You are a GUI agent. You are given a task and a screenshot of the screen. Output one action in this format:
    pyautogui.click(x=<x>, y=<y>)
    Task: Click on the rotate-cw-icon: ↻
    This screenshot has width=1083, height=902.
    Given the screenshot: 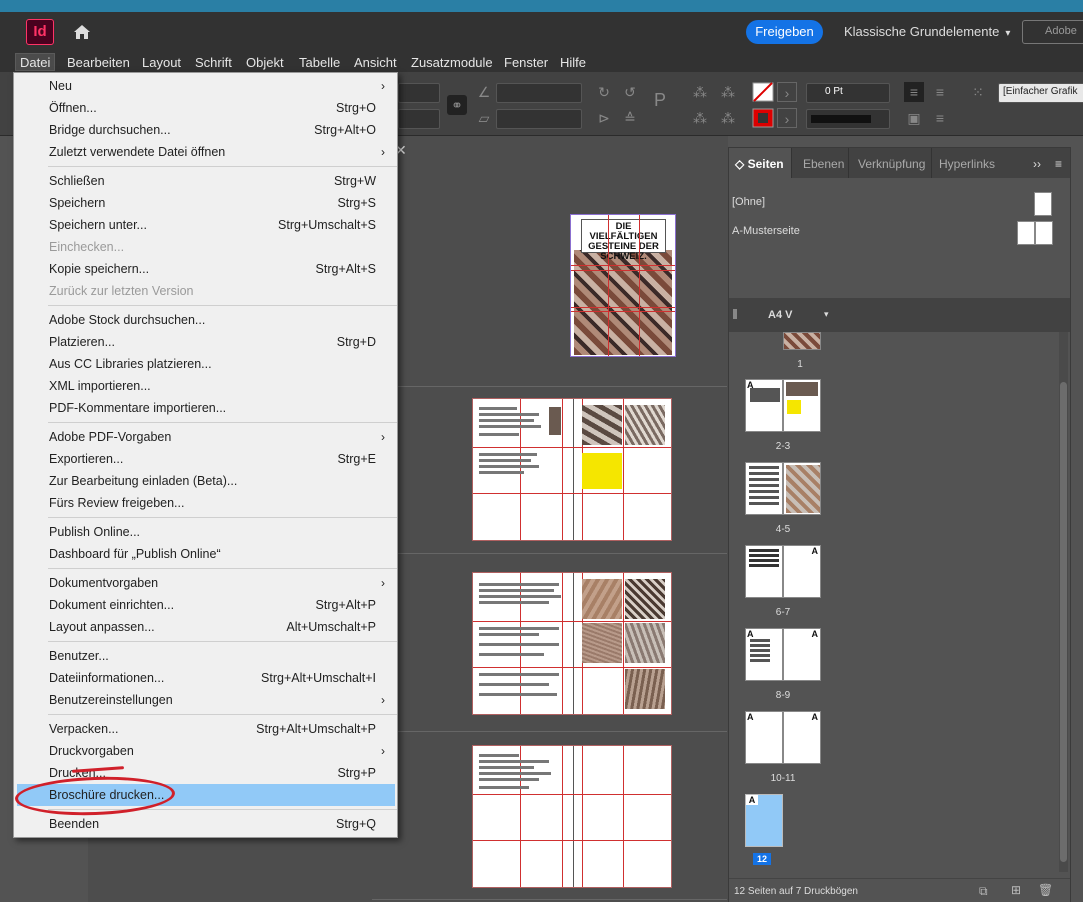 What is the action you would take?
    pyautogui.click(x=604, y=92)
    